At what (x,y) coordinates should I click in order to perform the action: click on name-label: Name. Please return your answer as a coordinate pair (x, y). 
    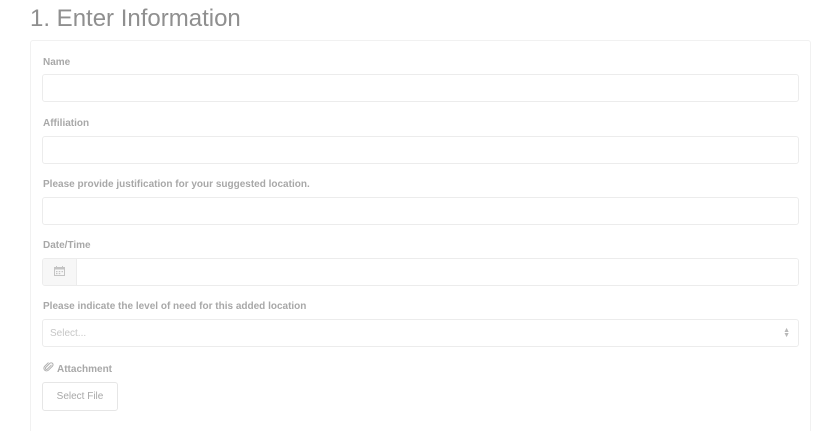
    Looking at the image, I should click on (57, 62).